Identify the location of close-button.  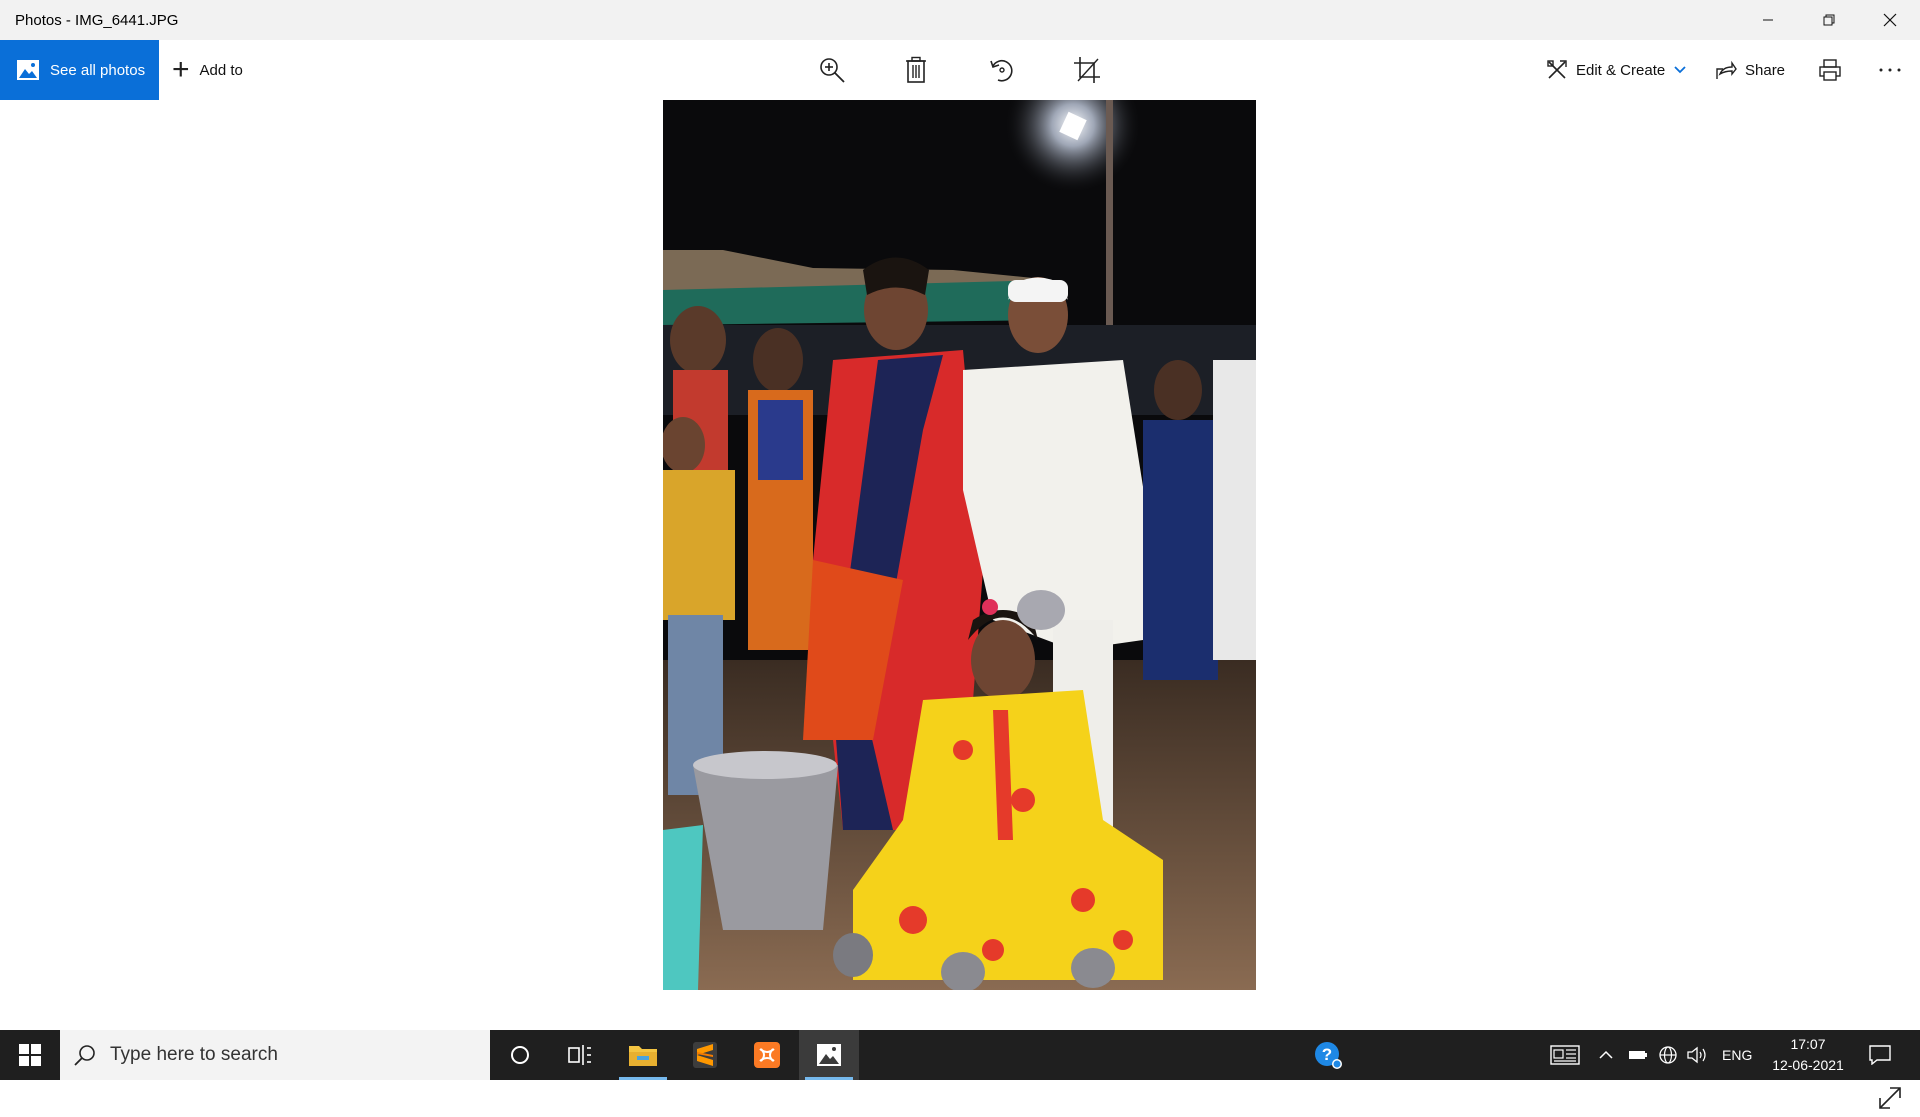
(1889, 20).